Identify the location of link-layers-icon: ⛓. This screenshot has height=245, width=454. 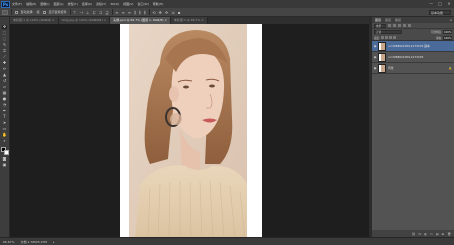
(414, 234).